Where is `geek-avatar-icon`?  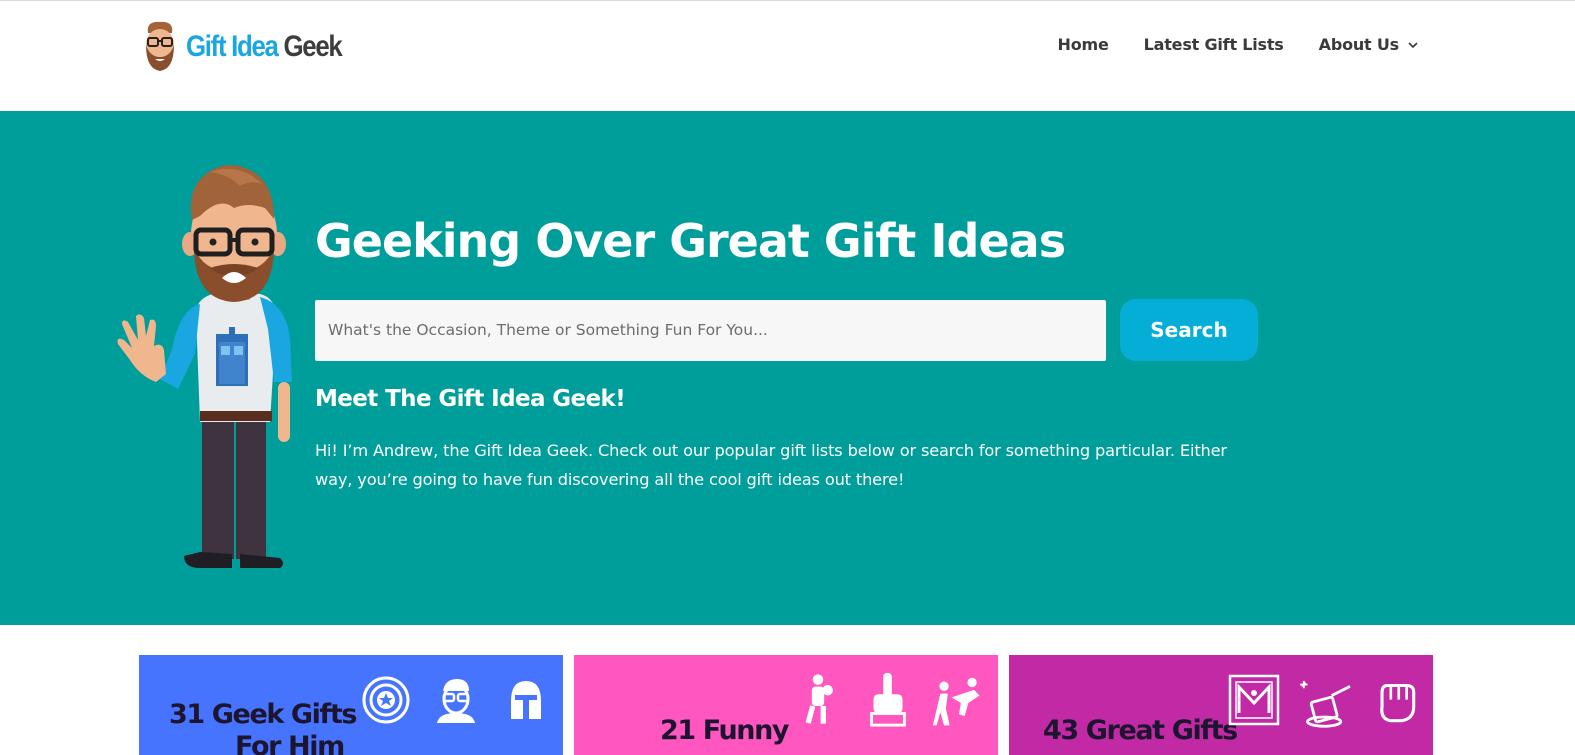 geek-avatar-icon is located at coordinates (160, 46).